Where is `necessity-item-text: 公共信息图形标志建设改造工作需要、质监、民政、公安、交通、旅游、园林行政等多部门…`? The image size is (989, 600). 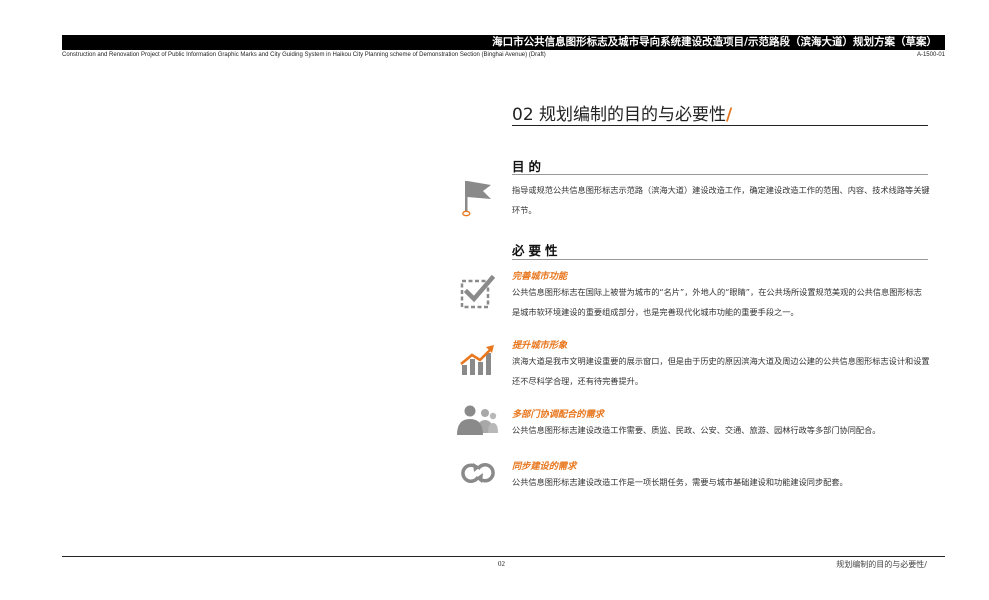
necessity-item-text: 公共信息图形标志建设改造工作需要、质监、民政、公安、交通、旅游、园林行政等多部门… is located at coordinates (696, 430).